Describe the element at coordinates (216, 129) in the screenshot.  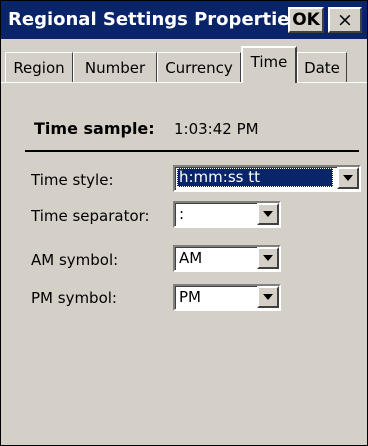
I see `time-sample-value: 1:03:42 PM` at that location.